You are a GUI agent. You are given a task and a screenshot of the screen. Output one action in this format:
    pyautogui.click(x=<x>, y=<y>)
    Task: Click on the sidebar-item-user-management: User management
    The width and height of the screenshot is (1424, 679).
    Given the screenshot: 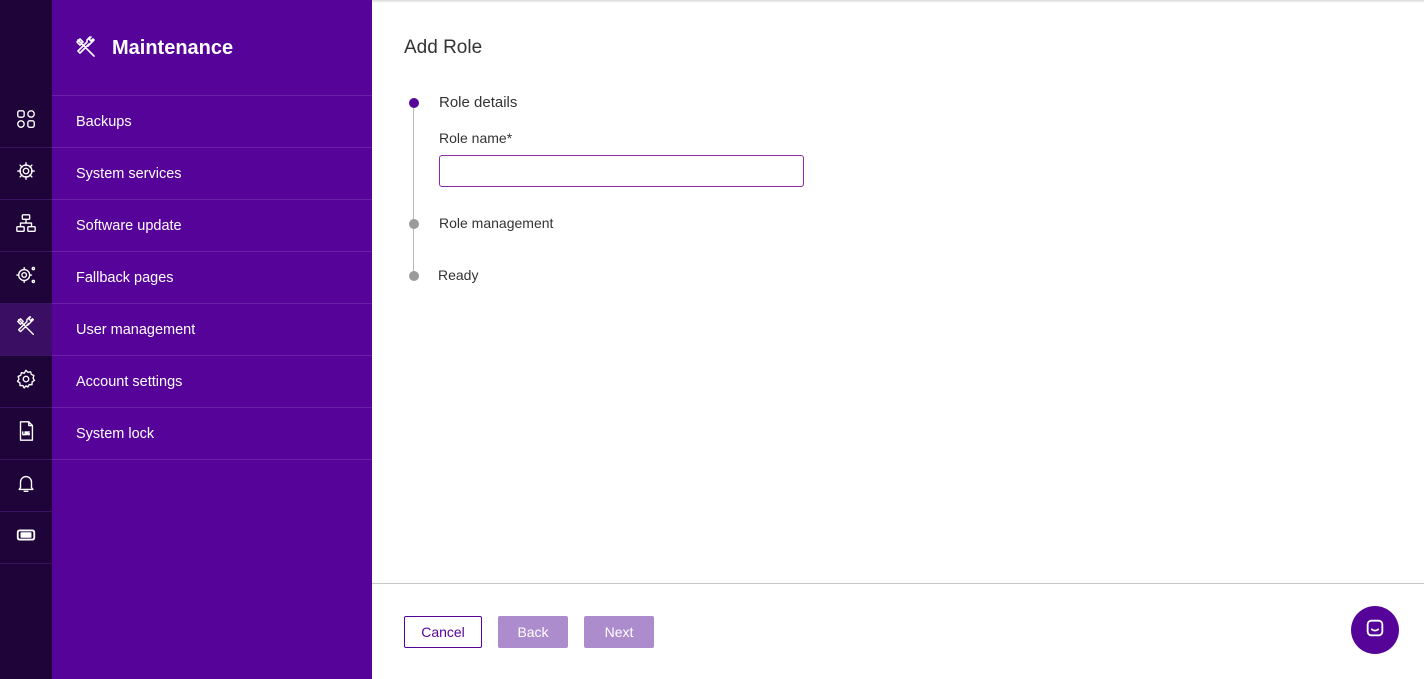 What is the action you would take?
    pyautogui.click(x=212, y=330)
    